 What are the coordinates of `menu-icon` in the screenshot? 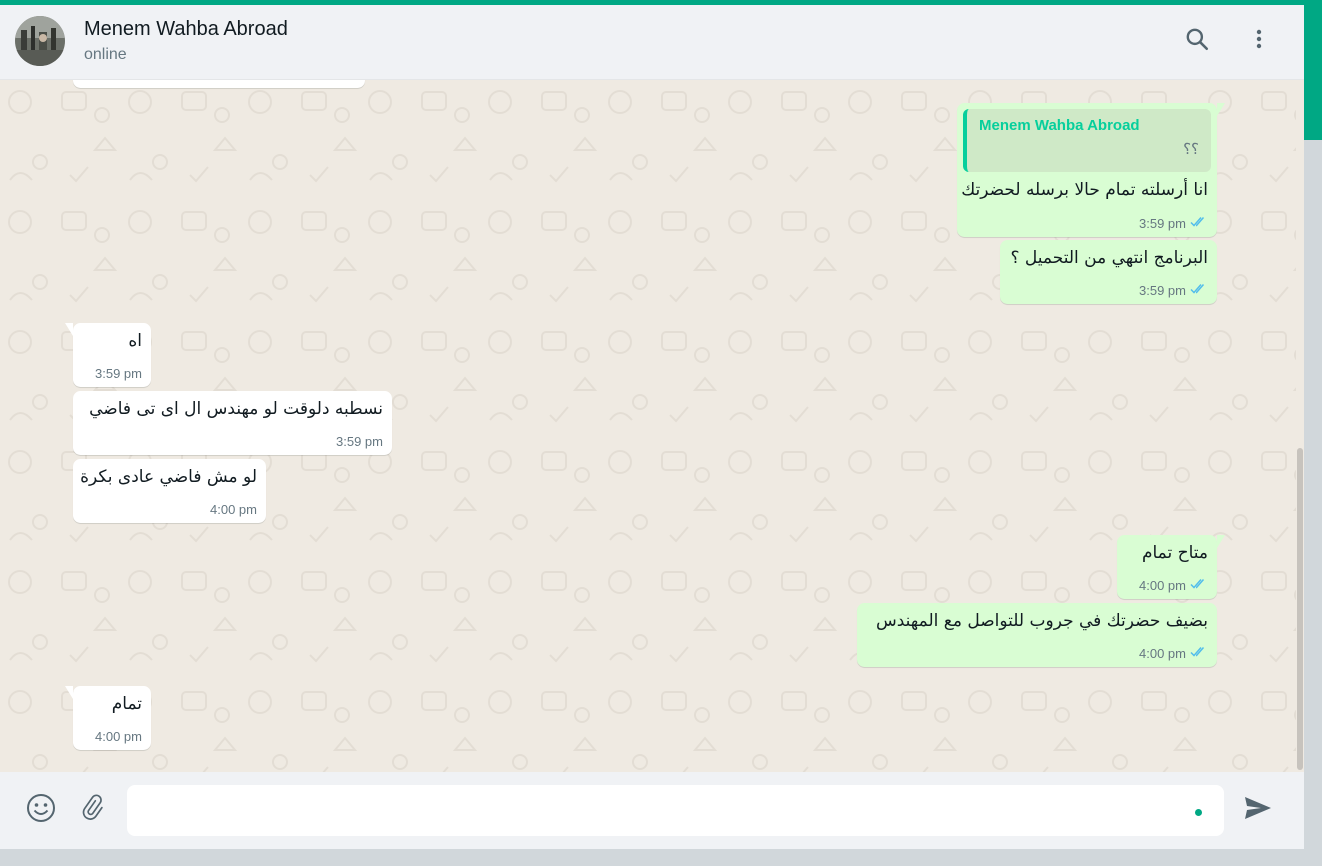 It's located at (1259, 41).